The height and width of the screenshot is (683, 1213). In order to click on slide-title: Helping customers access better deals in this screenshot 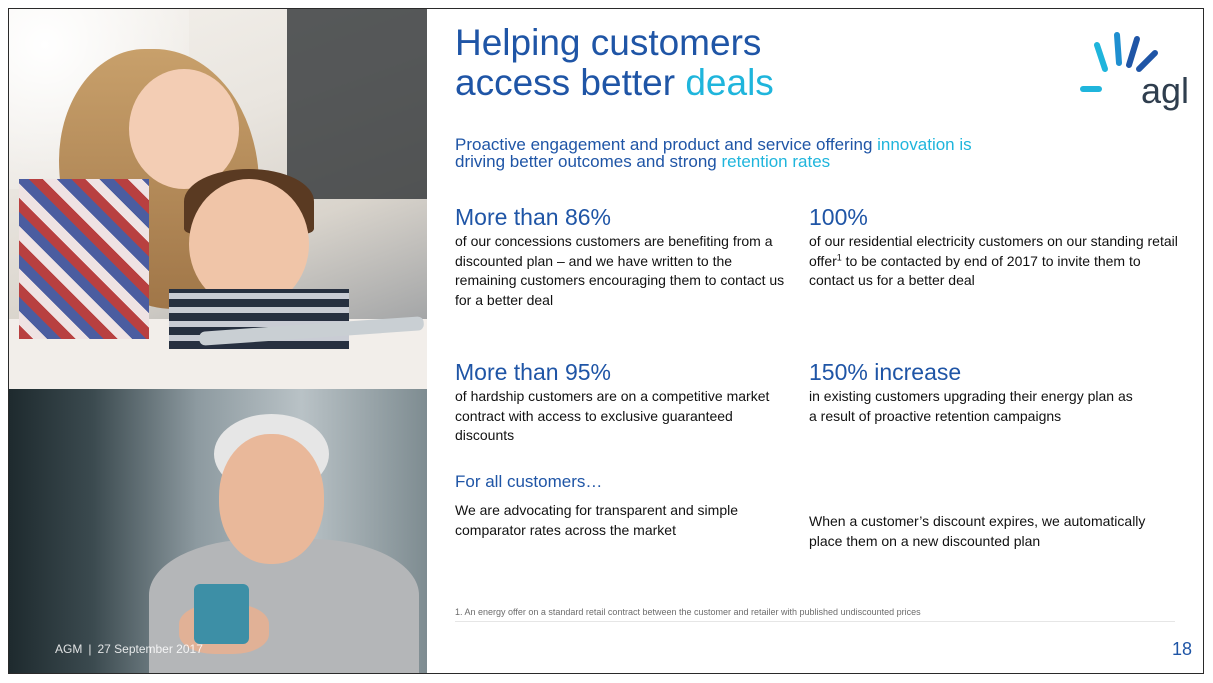, I will do `click(715, 63)`.